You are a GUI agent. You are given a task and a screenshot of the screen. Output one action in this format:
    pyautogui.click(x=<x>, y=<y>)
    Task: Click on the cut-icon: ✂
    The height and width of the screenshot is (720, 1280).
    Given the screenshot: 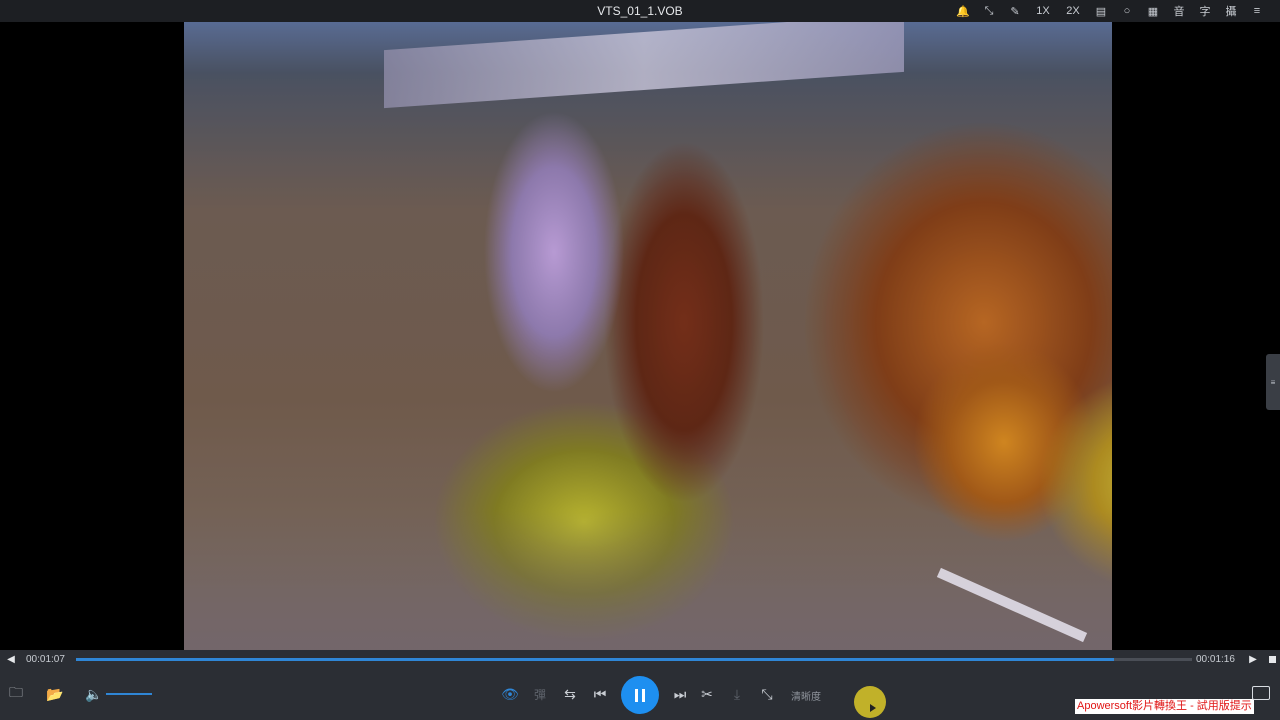 What is the action you would take?
    pyautogui.click(x=707, y=694)
    